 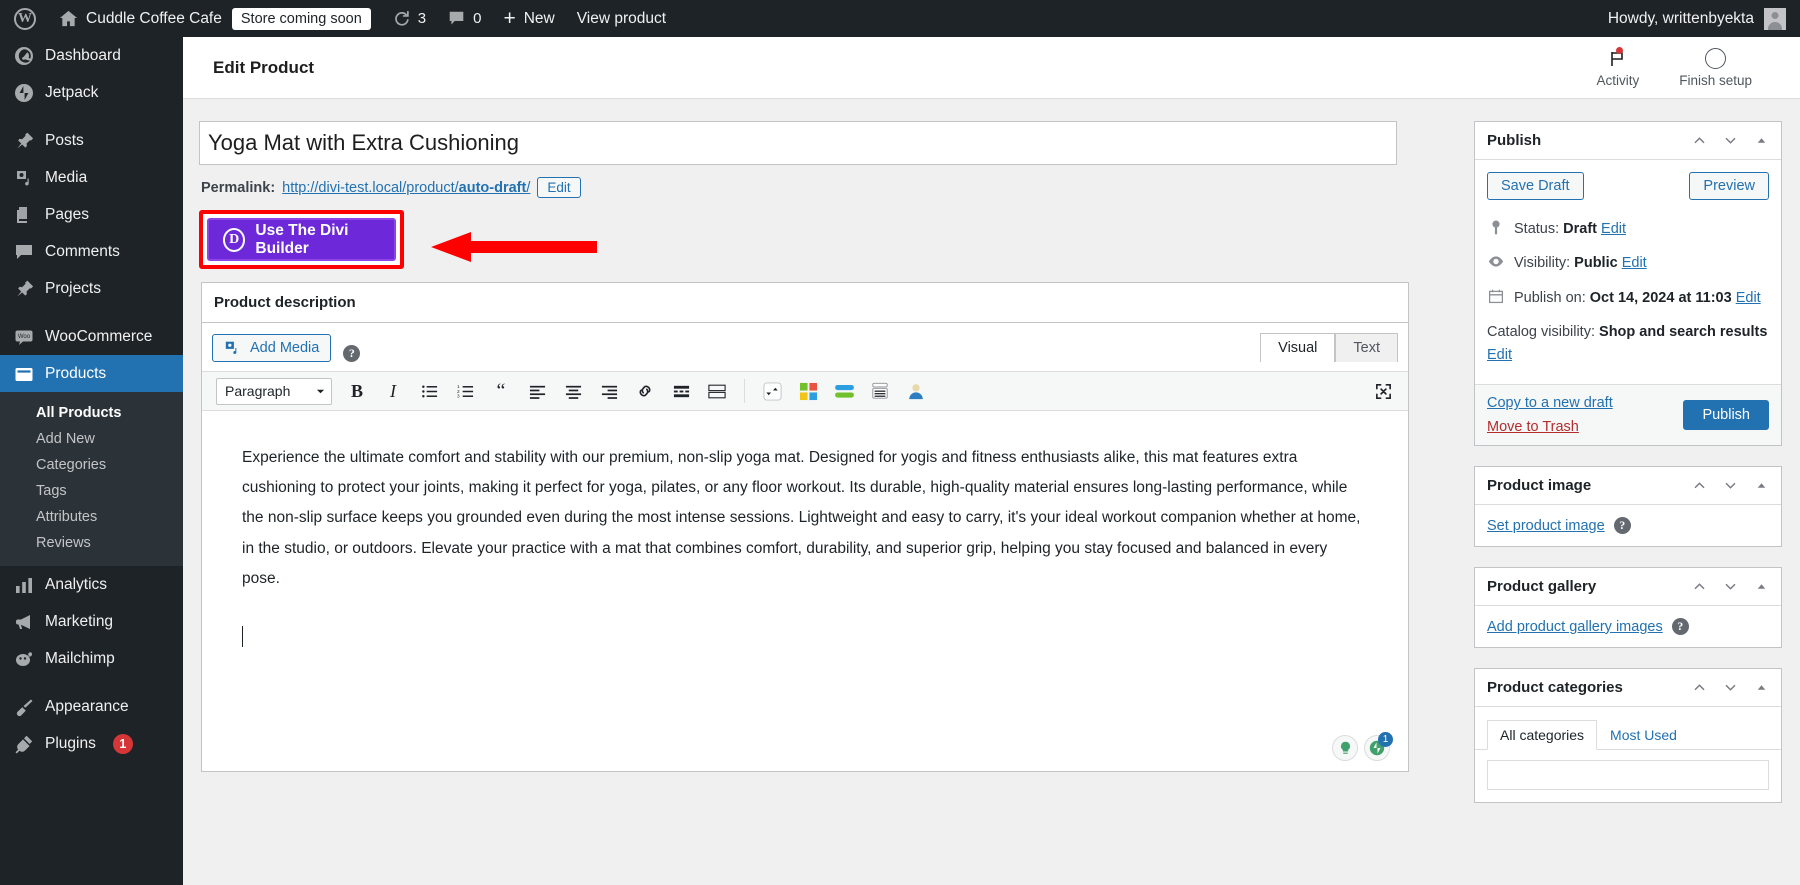 I want to click on comments-menu: 0, so click(x=464, y=18).